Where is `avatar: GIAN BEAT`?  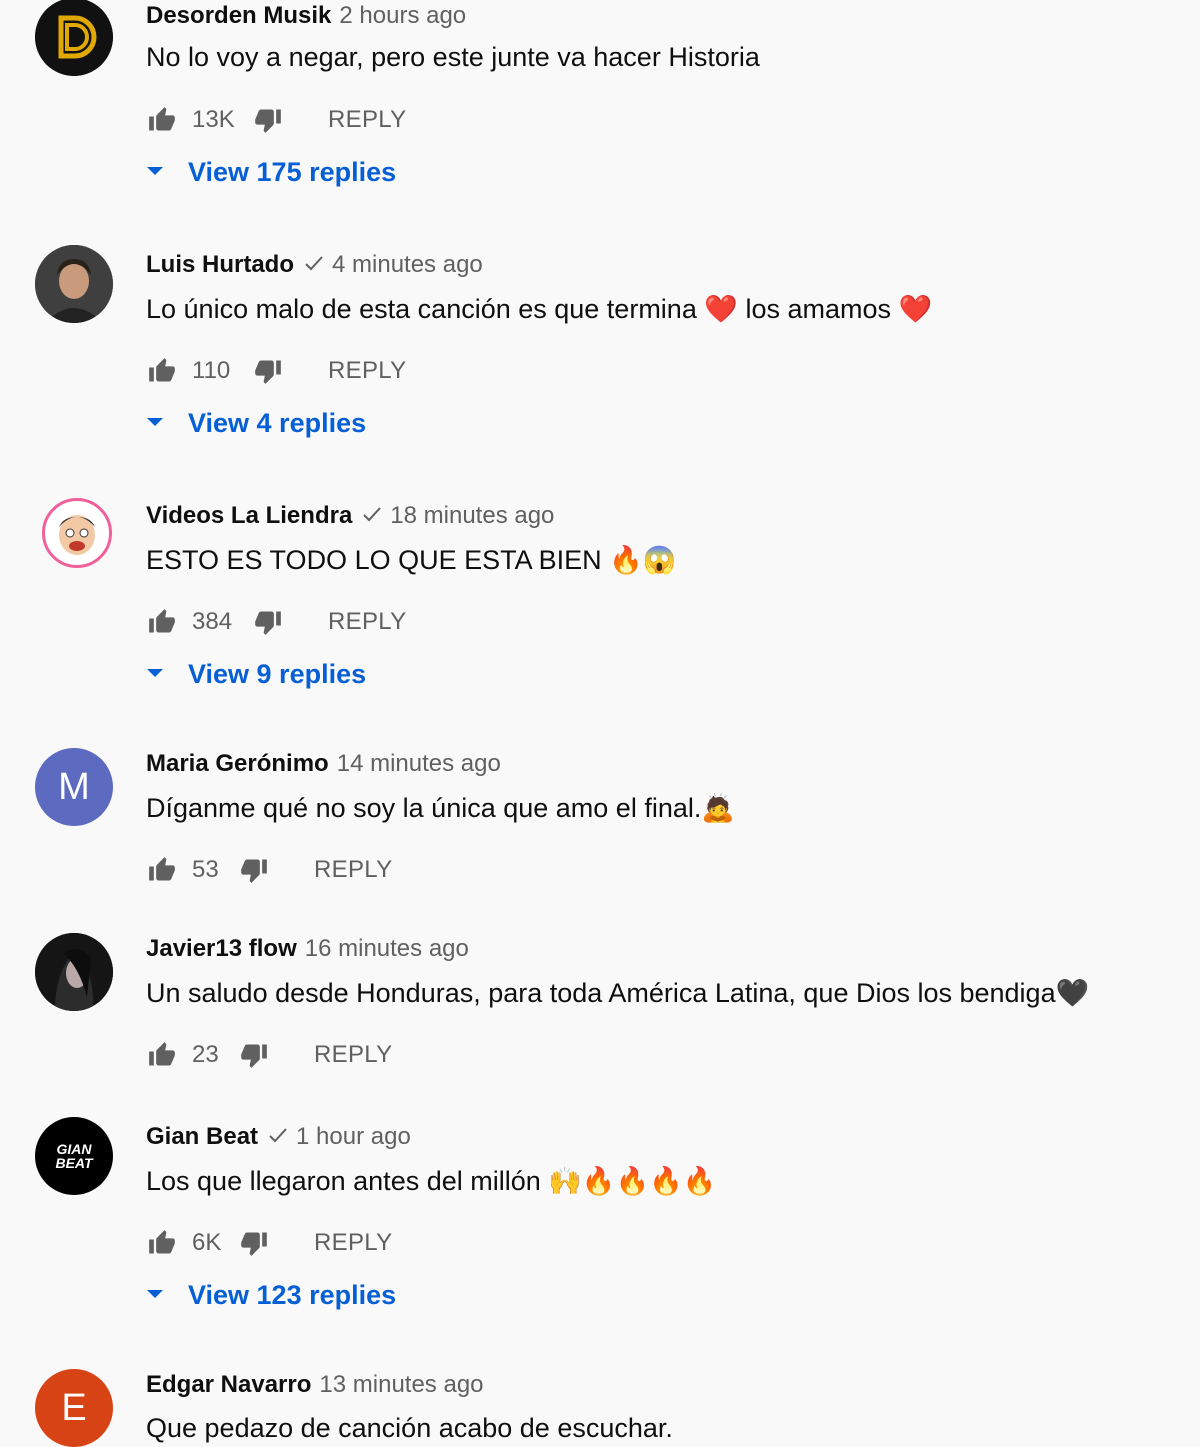 avatar: GIAN BEAT is located at coordinates (74, 1156).